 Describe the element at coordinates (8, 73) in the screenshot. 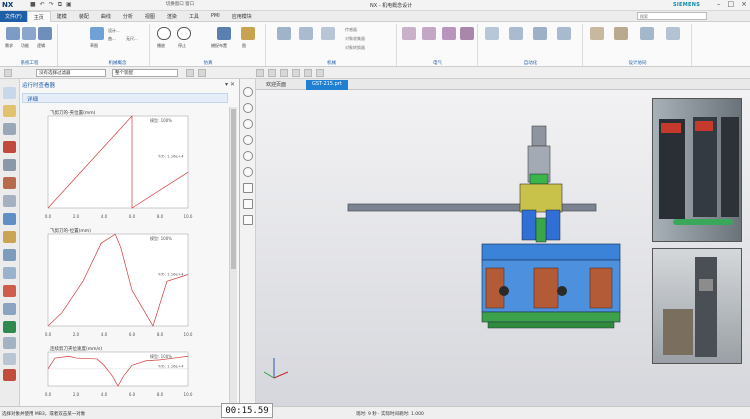

I see `menu-icon` at that location.